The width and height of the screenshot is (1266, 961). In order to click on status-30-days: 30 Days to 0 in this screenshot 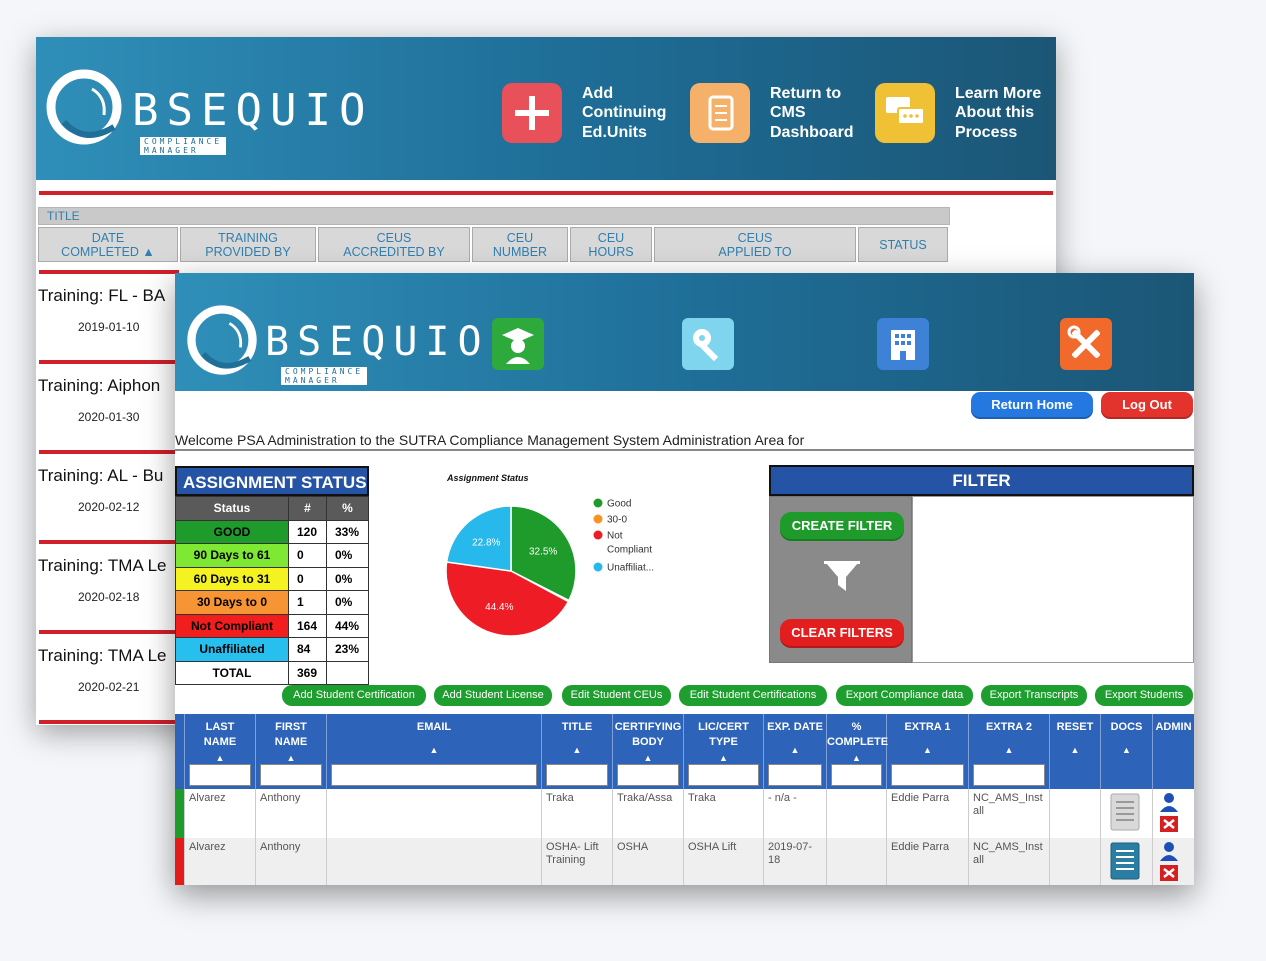, I will do `click(232, 602)`.